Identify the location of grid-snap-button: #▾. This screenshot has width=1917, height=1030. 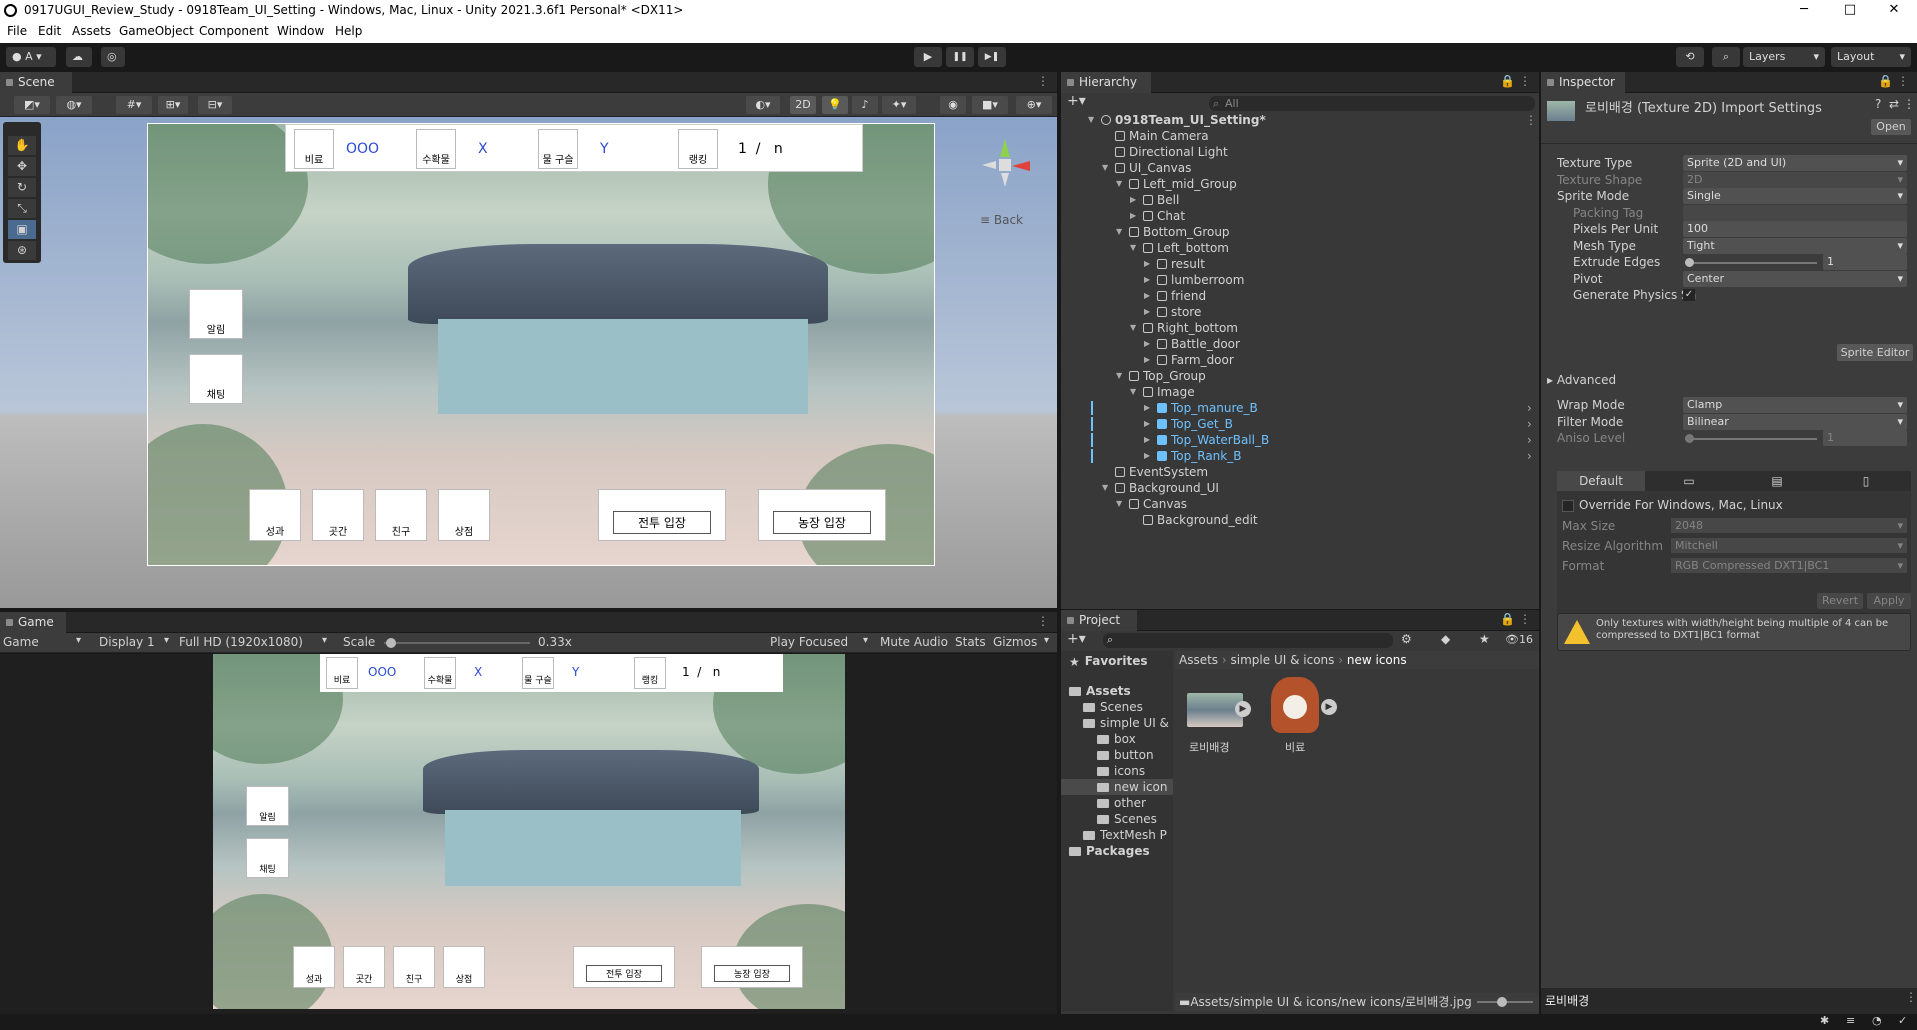
(134, 105).